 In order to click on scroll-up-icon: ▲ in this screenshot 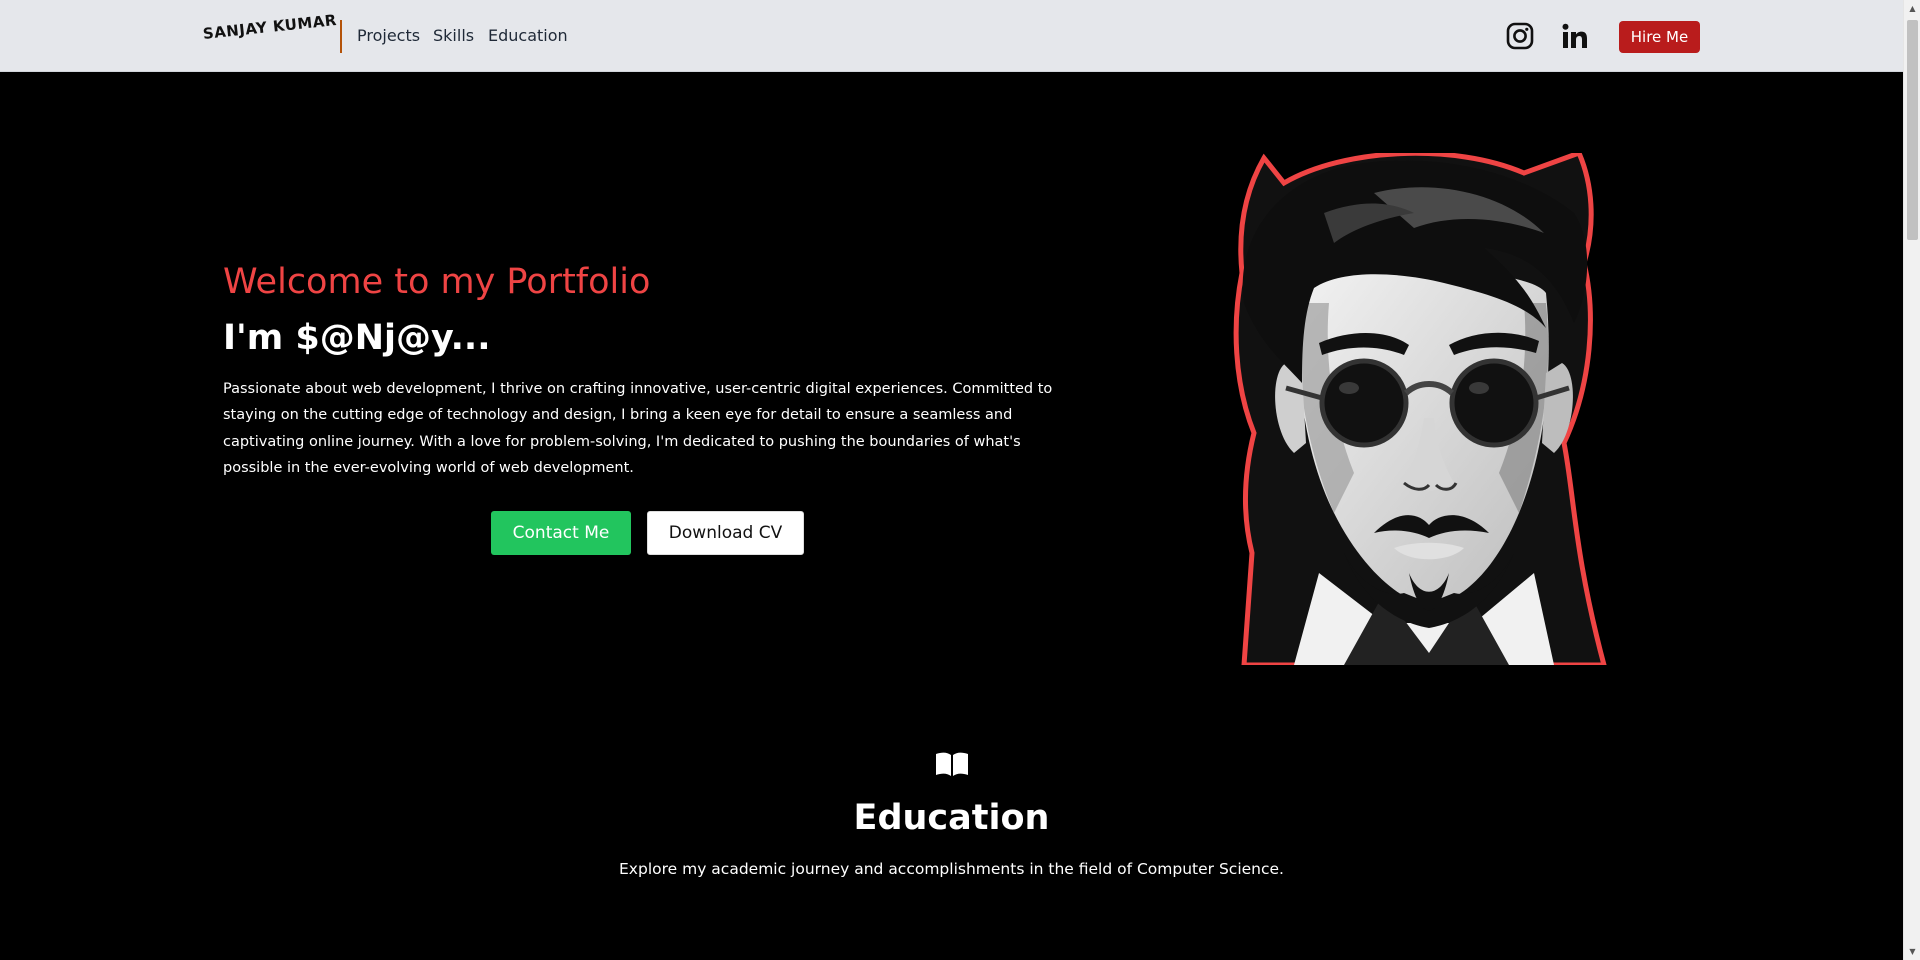, I will do `click(1912, 8)`.